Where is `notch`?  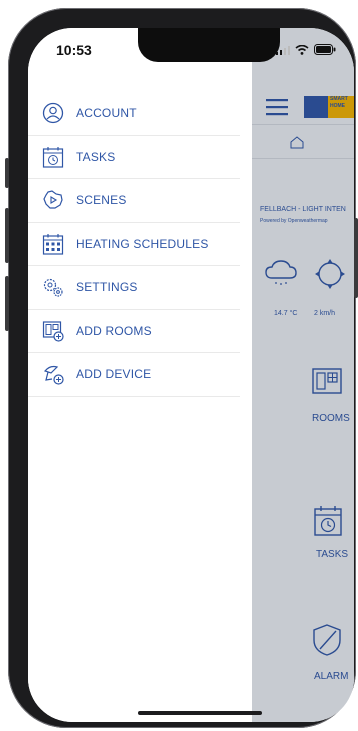
notch is located at coordinates (209, 45).